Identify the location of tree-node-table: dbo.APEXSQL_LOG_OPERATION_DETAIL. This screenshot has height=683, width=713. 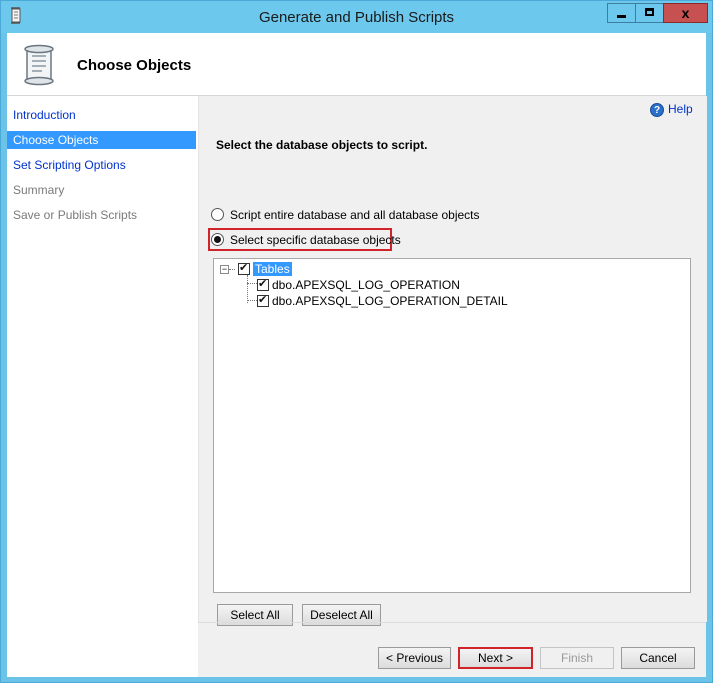
(382, 301).